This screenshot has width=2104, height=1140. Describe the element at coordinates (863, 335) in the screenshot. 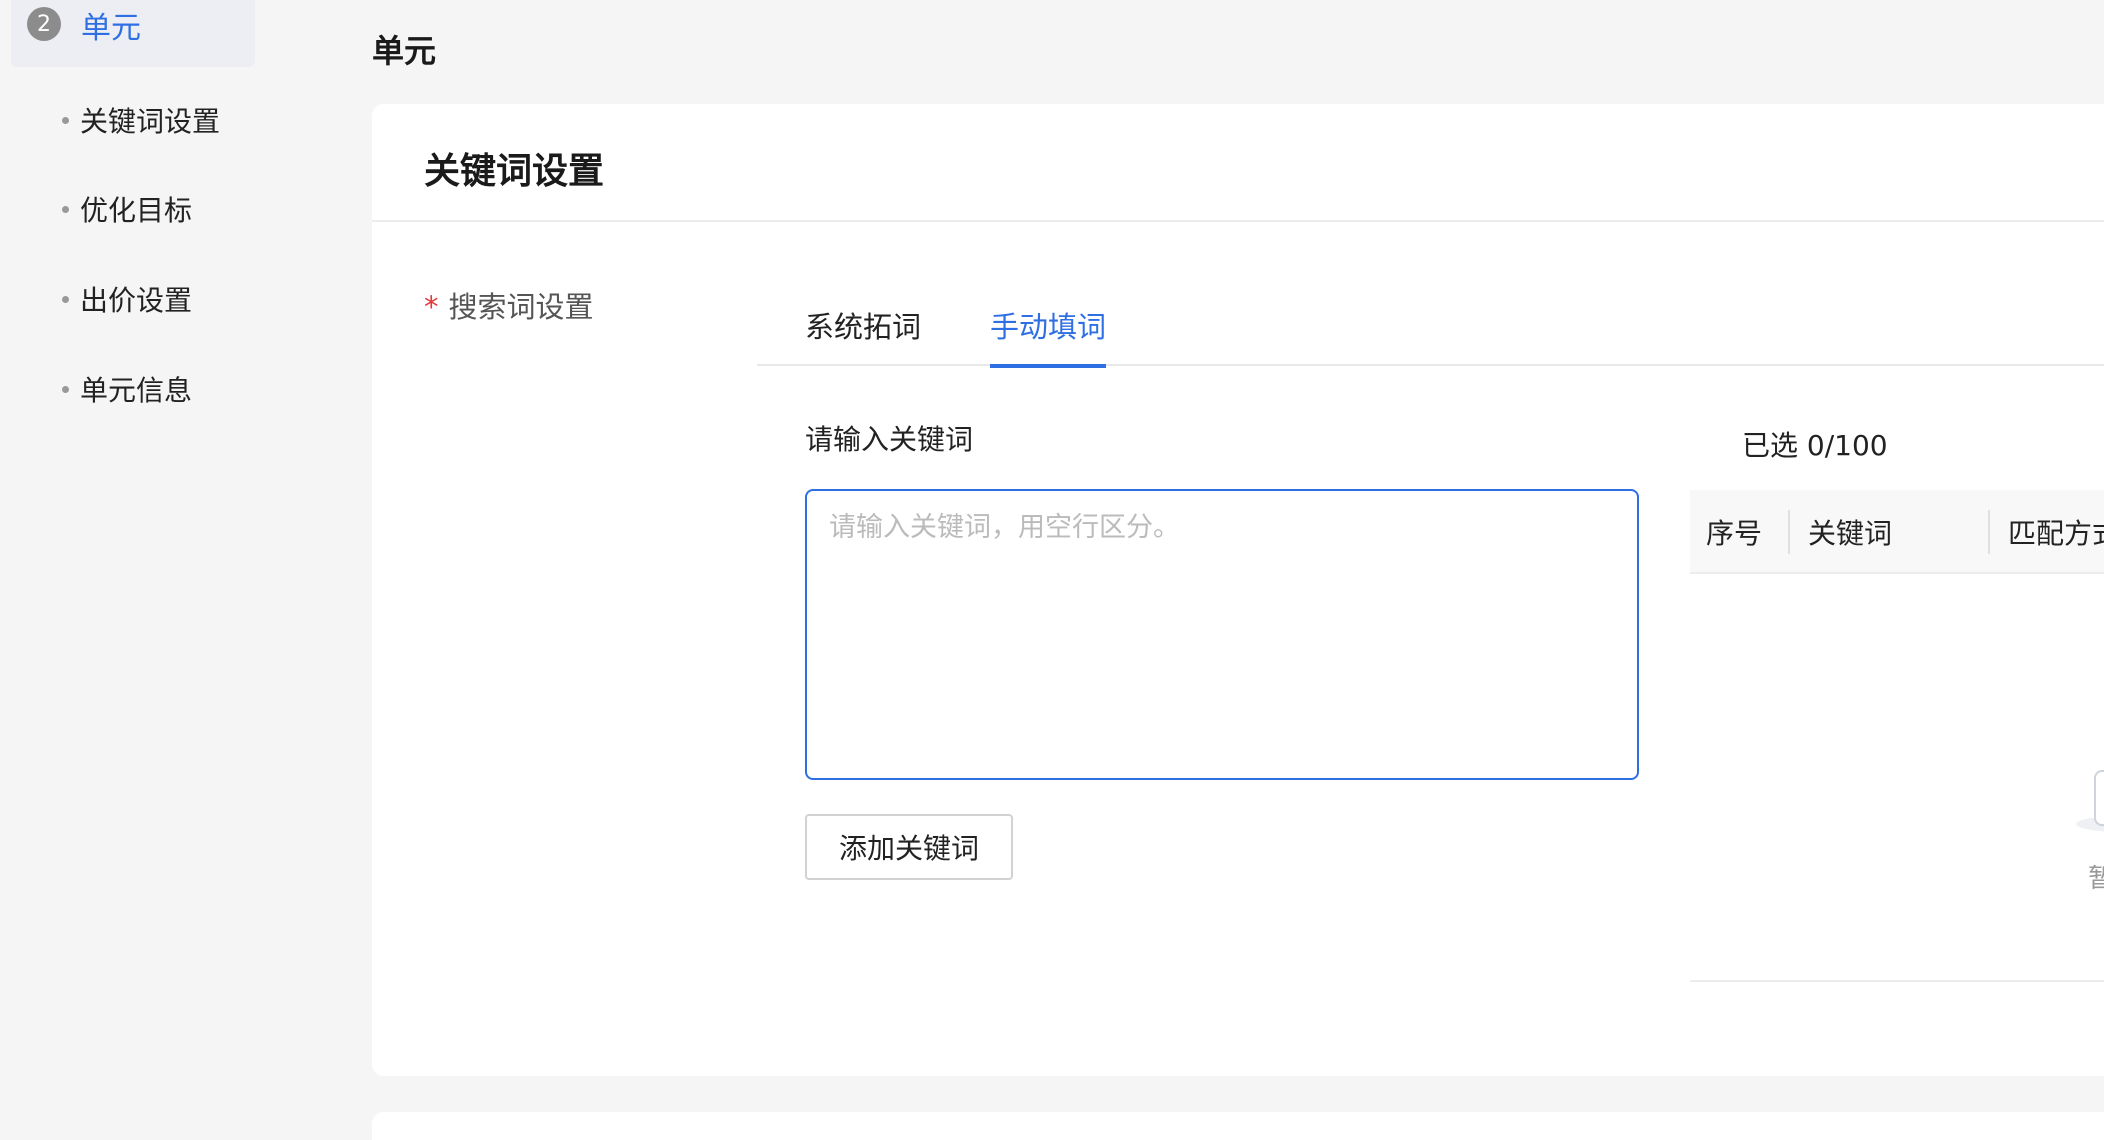

I see `tab-system-expand: 系统拓词` at that location.